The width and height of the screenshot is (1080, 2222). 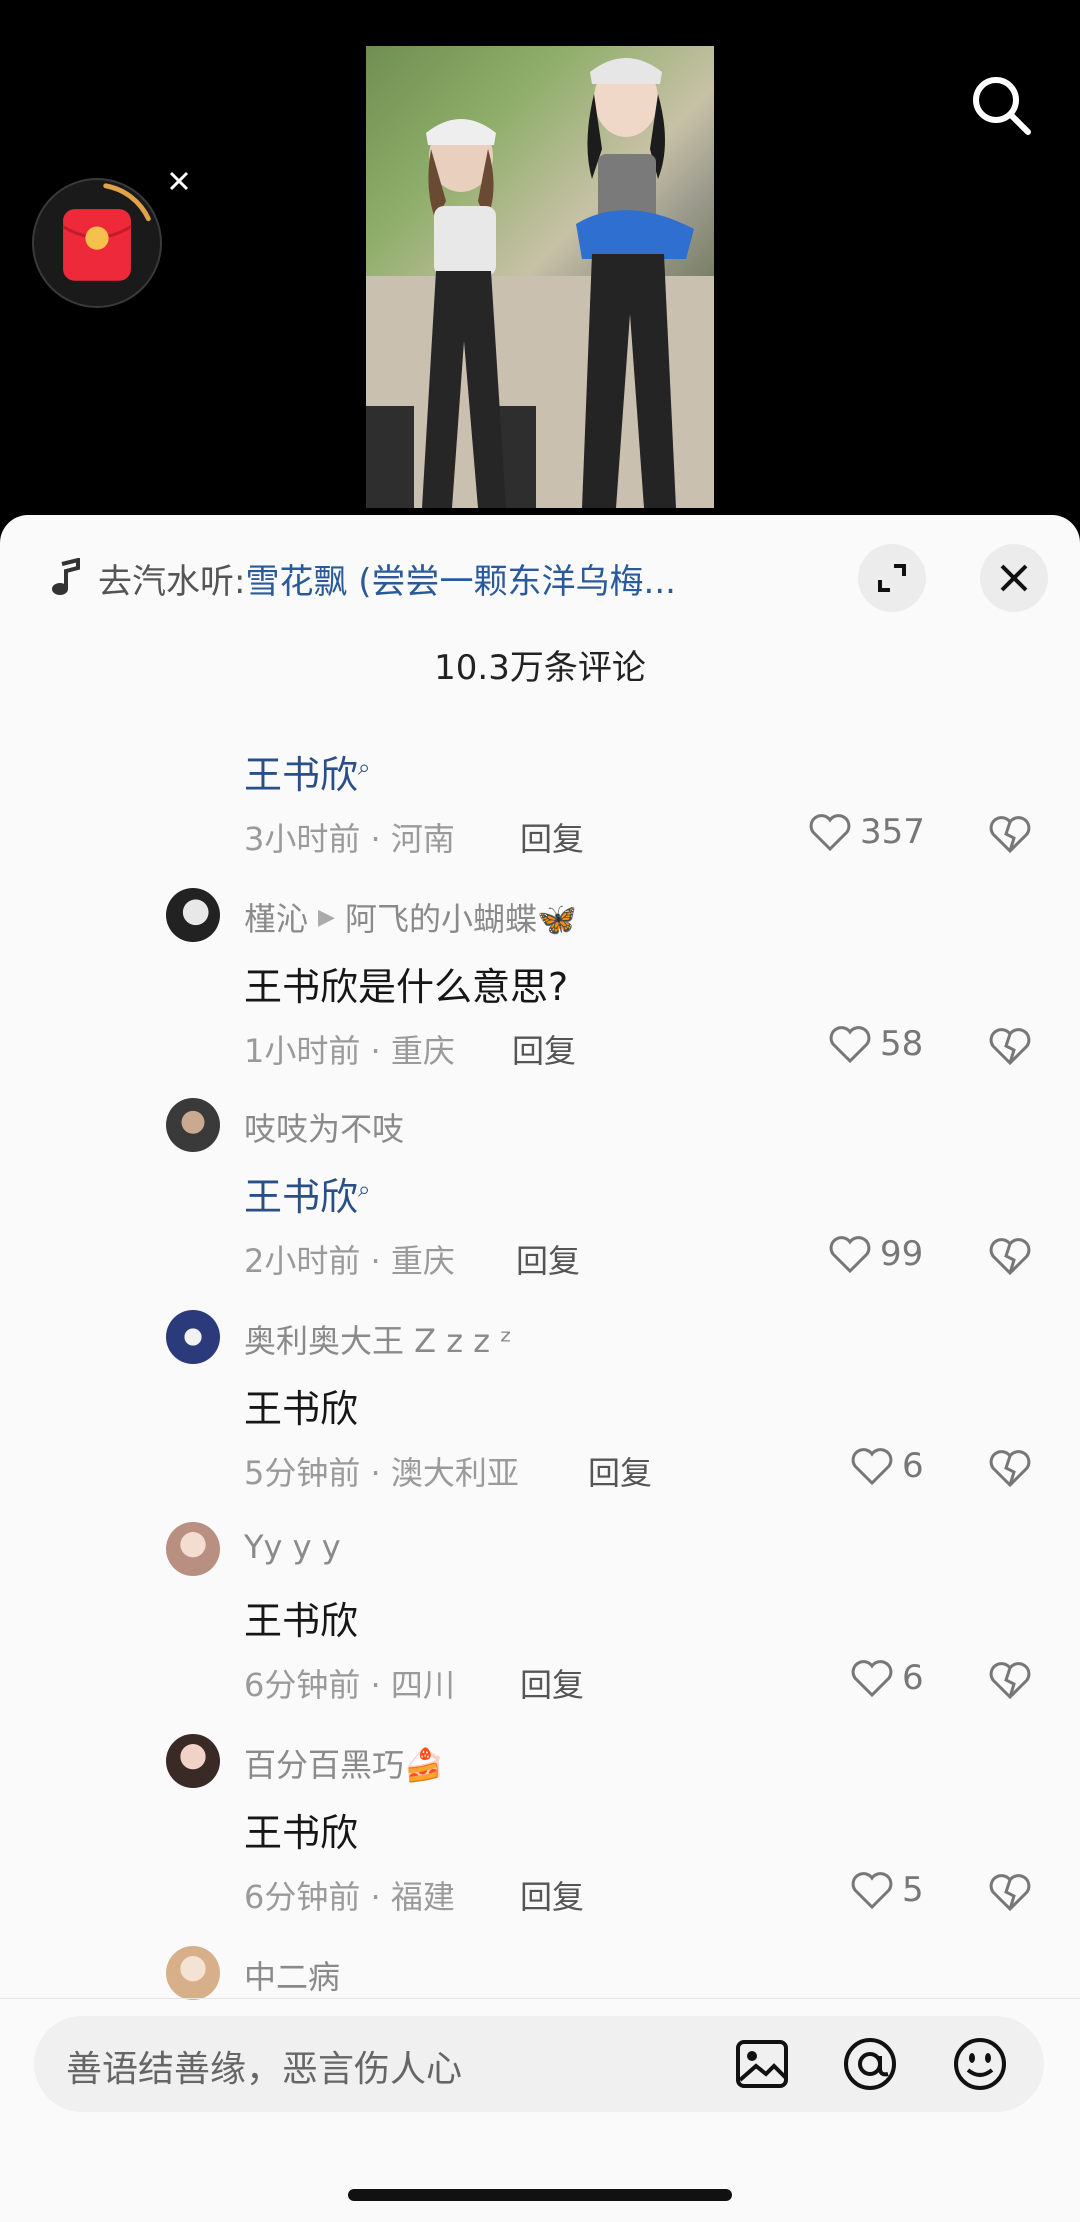 What do you see at coordinates (349, 1261) in the screenshot?
I see `comment-meta: 2小时前 · 重庆` at bounding box center [349, 1261].